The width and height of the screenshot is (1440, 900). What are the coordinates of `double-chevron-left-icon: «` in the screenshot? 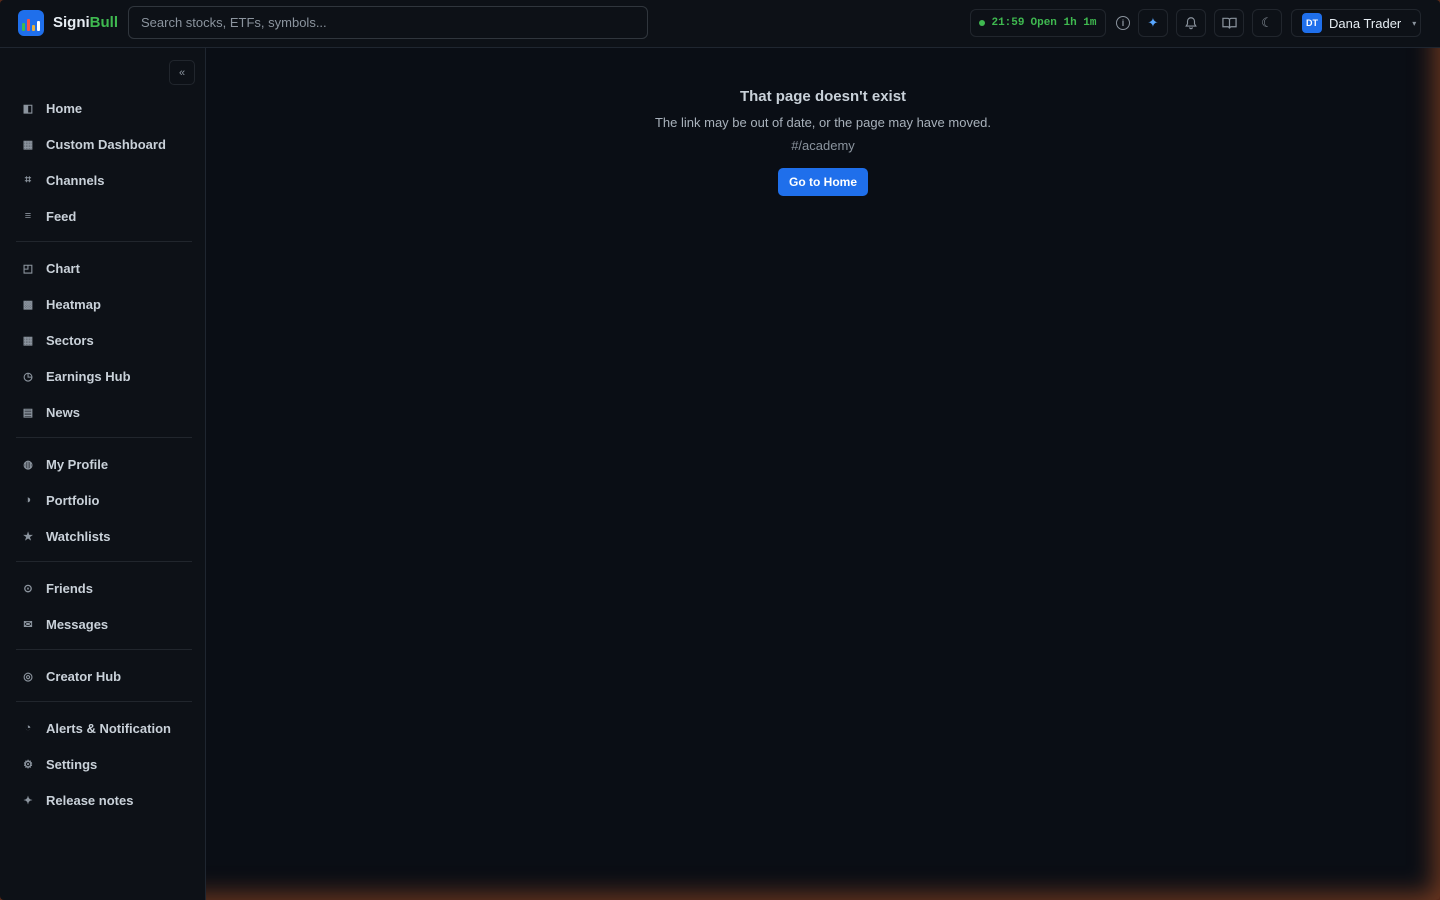 It's located at (182, 72).